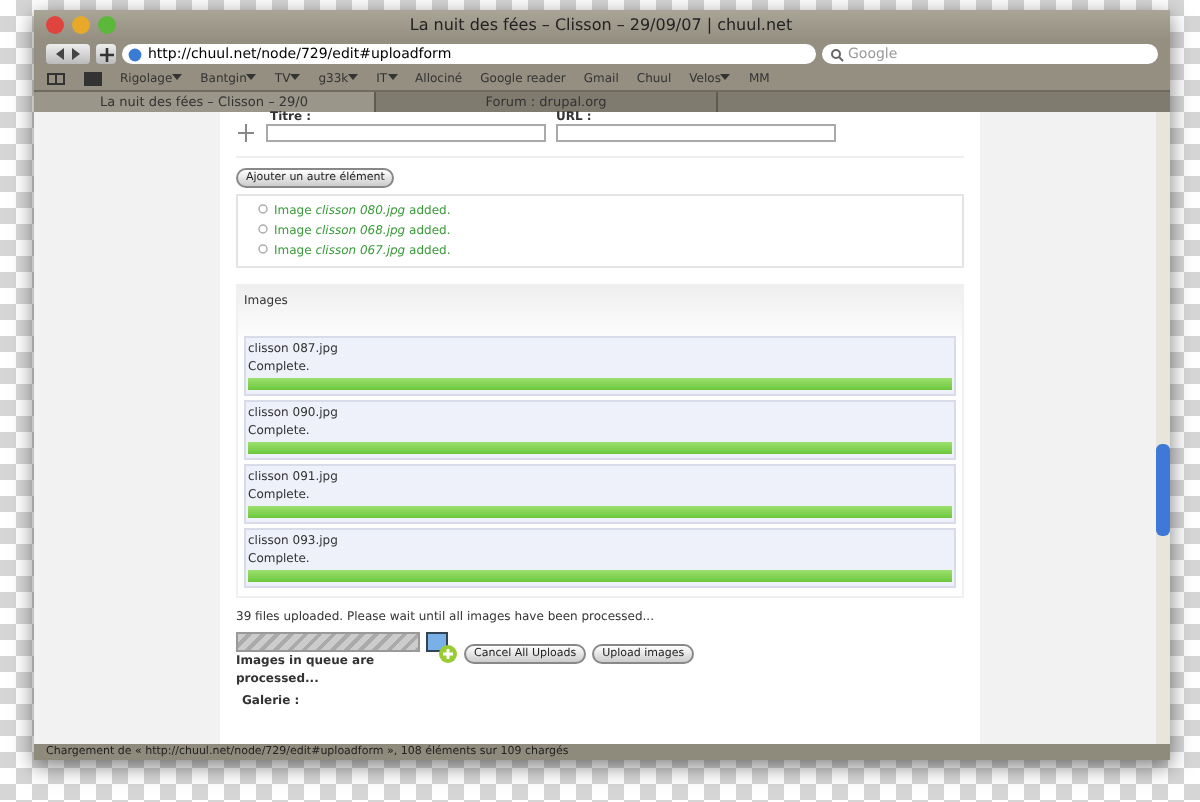  What do you see at coordinates (442, 648) in the screenshot?
I see `add-image-icon` at bounding box center [442, 648].